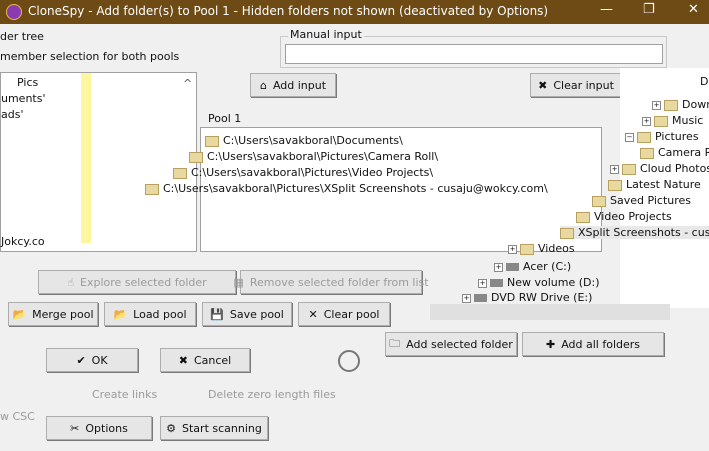 The width and height of the screenshot is (709, 451). What do you see at coordinates (606, 10) in the screenshot?
I see `minimize-button: —` at bounding box center [606, 10].